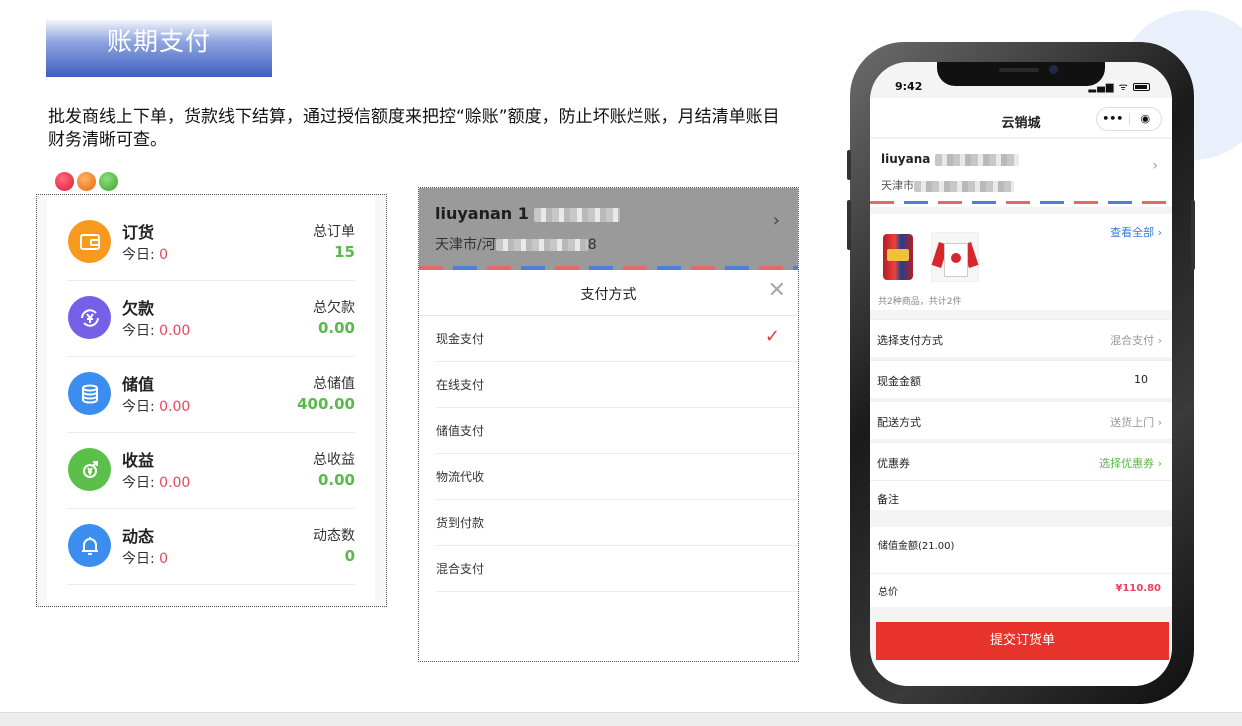  I want to click on row-label: 备注, so click(888, 499).